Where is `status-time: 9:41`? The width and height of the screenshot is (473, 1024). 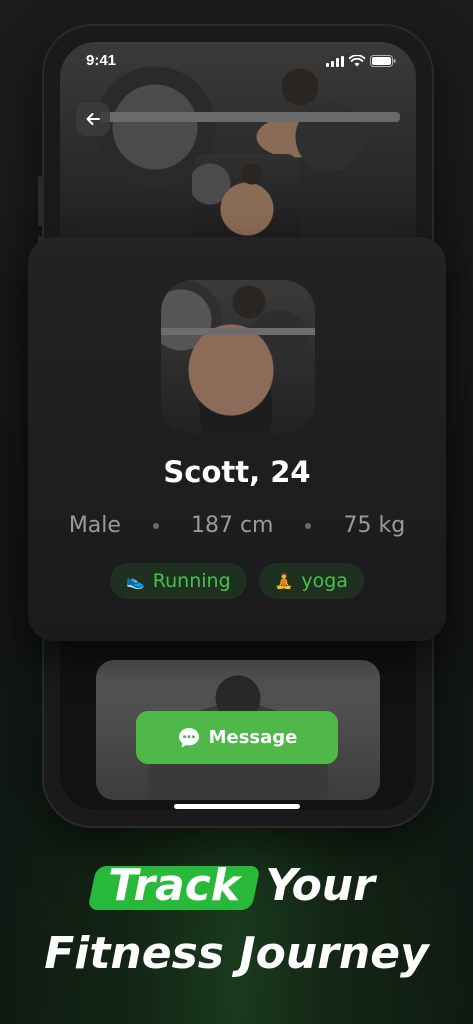 status-time: 9:41 is located at coordinates (101, 60).